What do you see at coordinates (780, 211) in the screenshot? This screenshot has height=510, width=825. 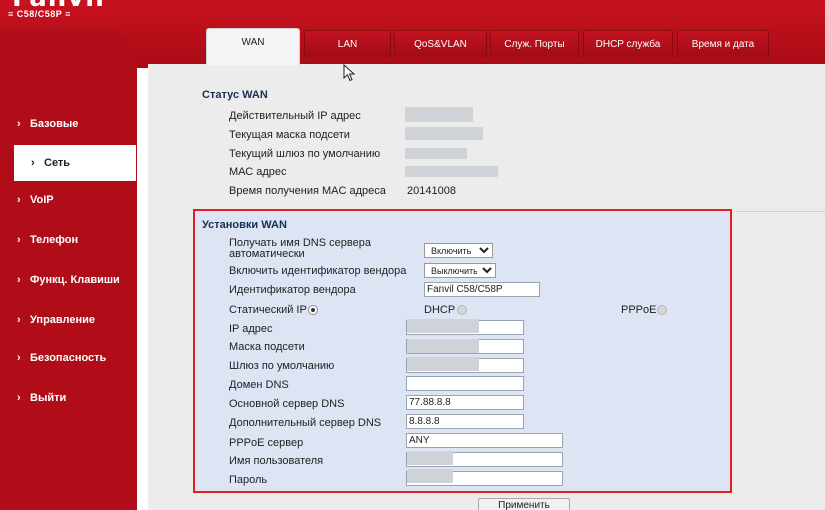 I see `divider` at bounding box center [780, 211].